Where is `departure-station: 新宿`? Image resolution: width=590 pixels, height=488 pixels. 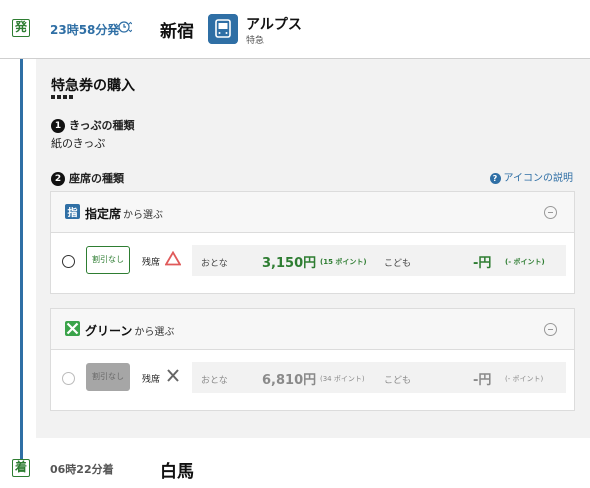 departure-station: 新宿 is located at coordinates (177, 32).